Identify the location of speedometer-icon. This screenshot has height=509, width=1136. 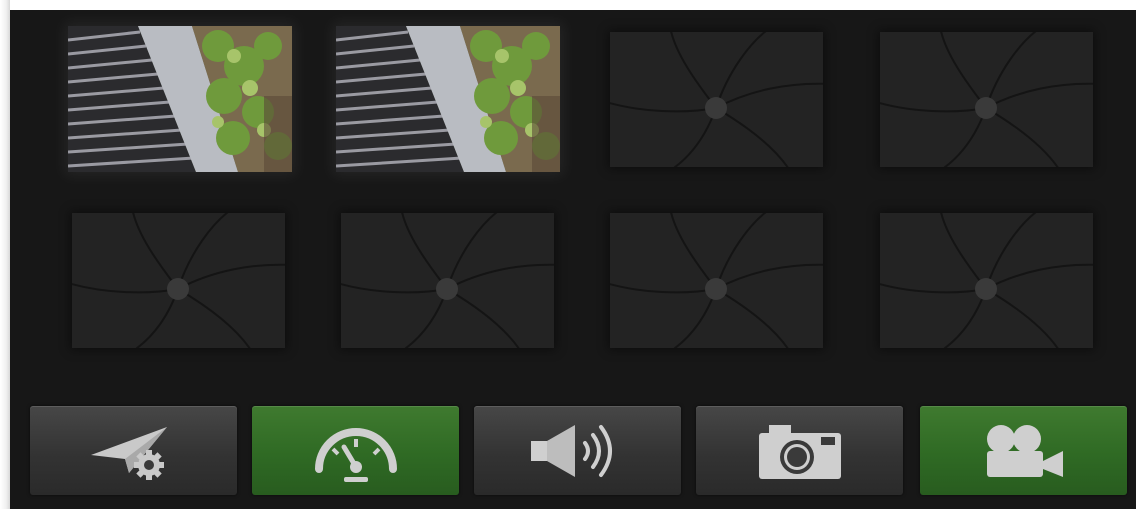
(355, 454).